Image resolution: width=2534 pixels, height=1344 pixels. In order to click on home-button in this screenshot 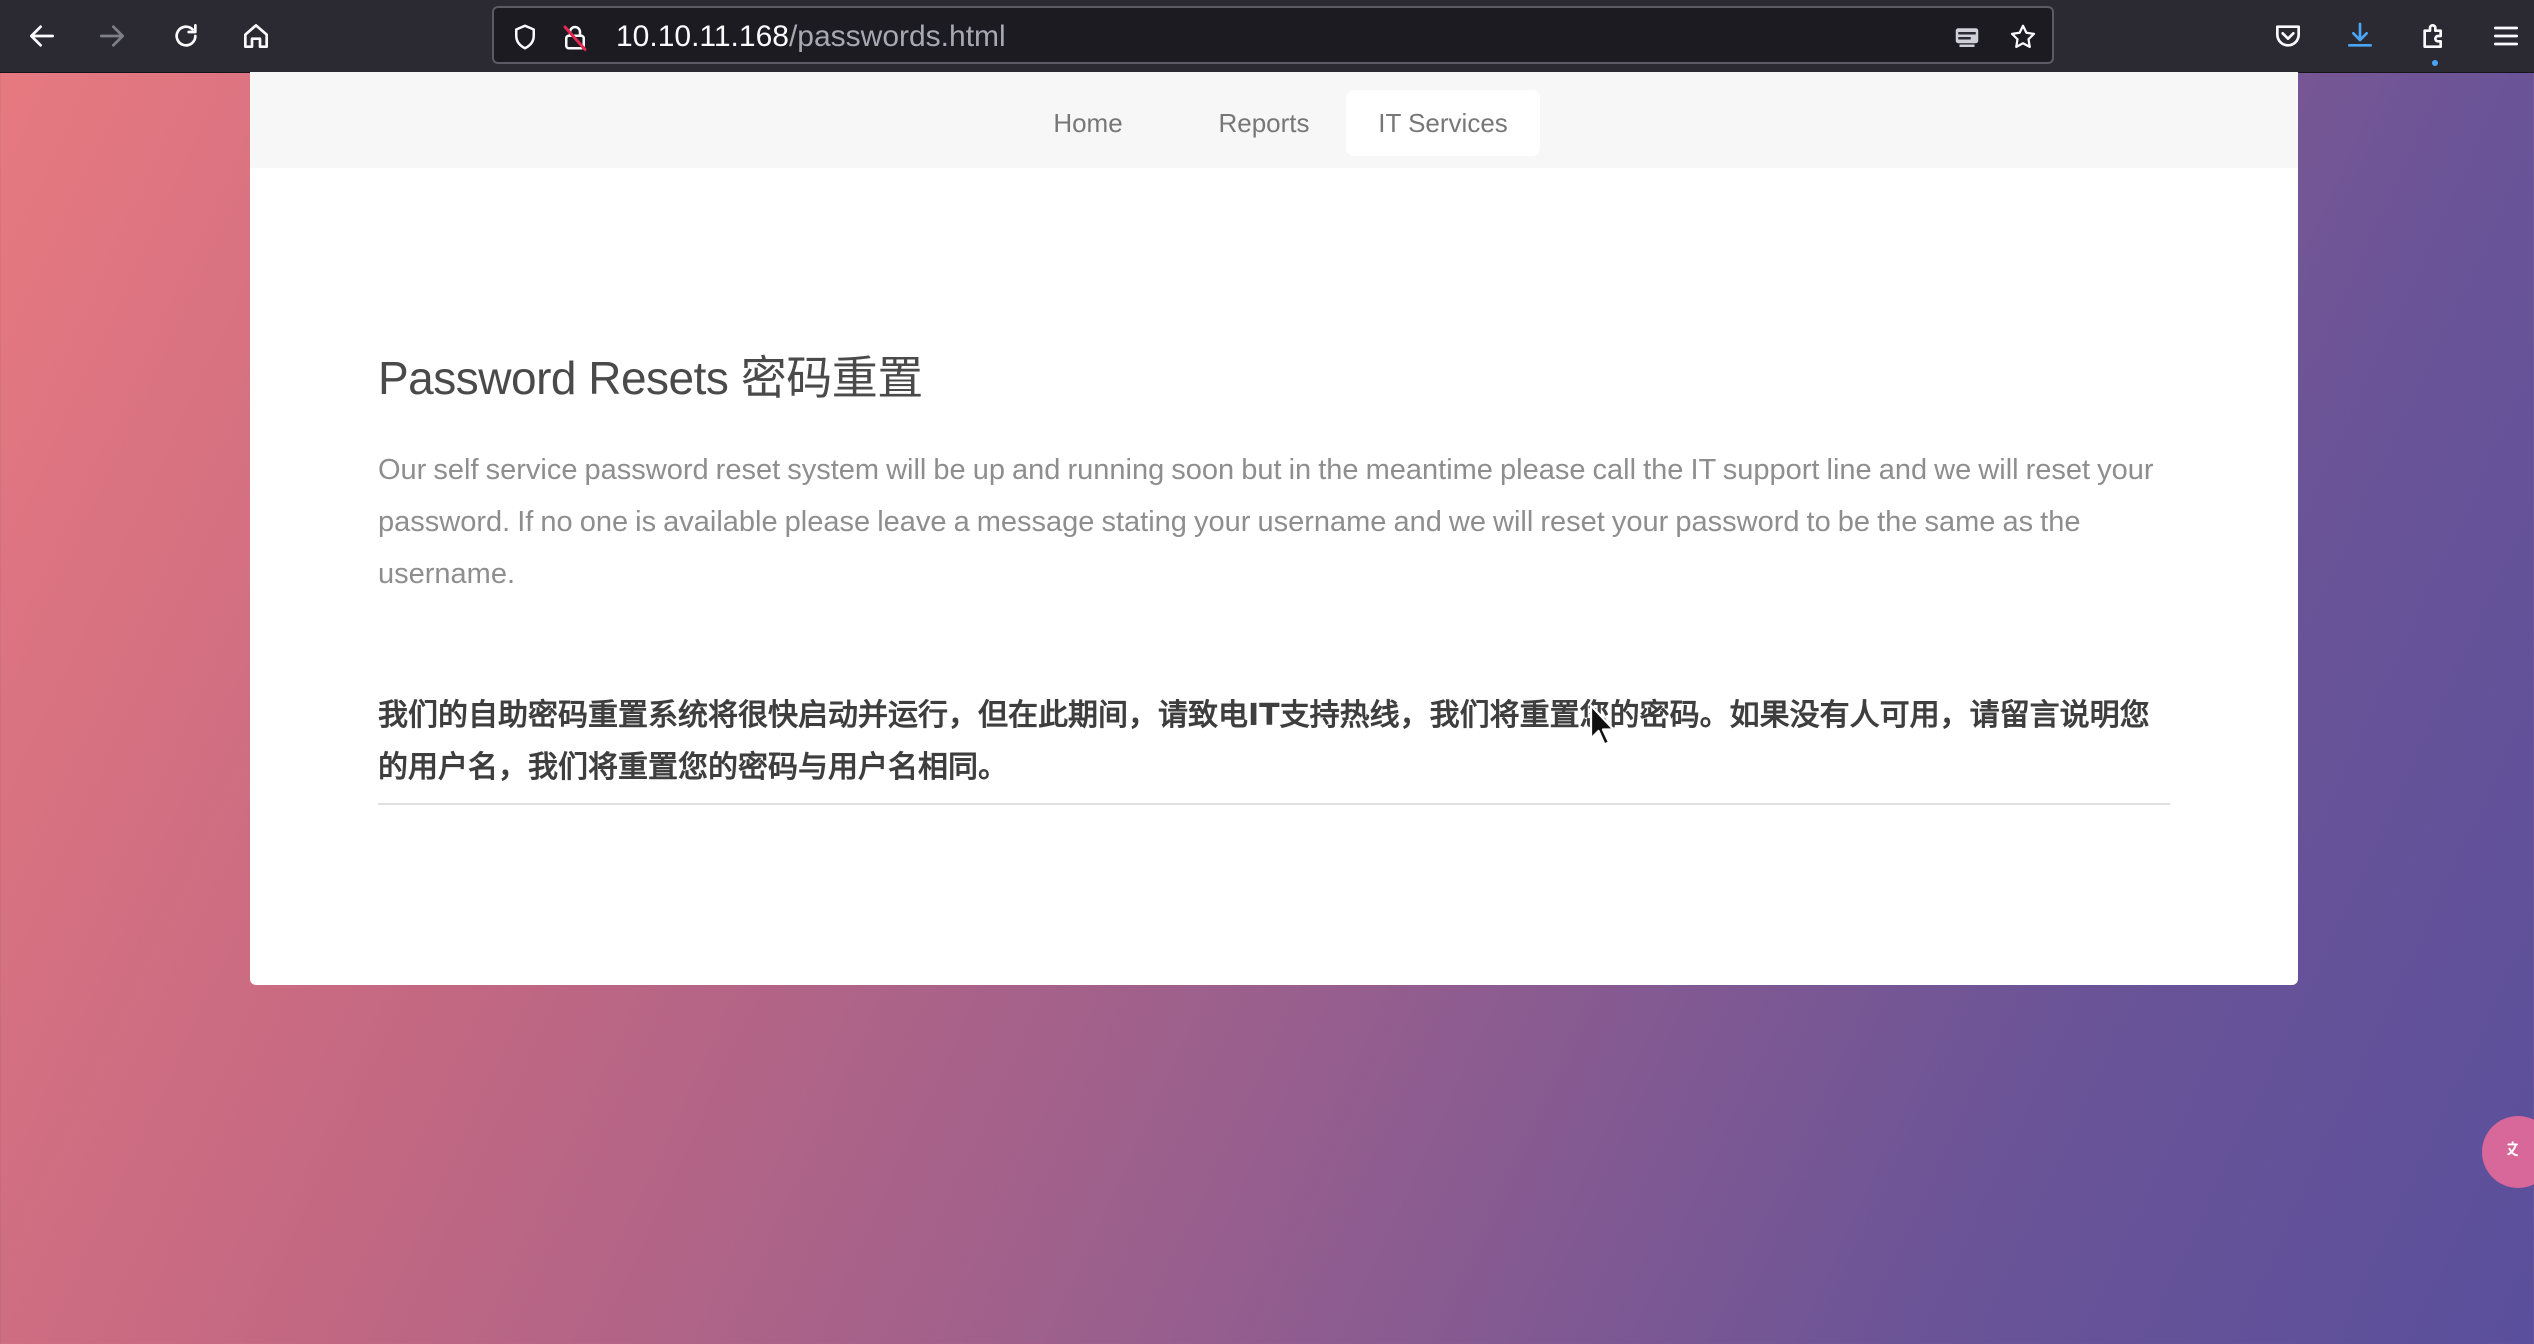, I will do `click(256, 36)`.